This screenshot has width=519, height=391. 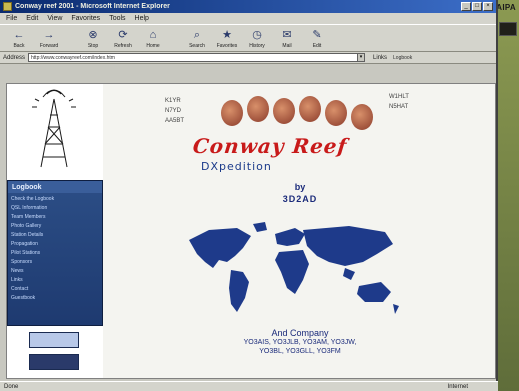 What do you see at coordinates (173, 101) in the screenshot?
I see `operator-call: K1YR` at bounding box center [173, 101].